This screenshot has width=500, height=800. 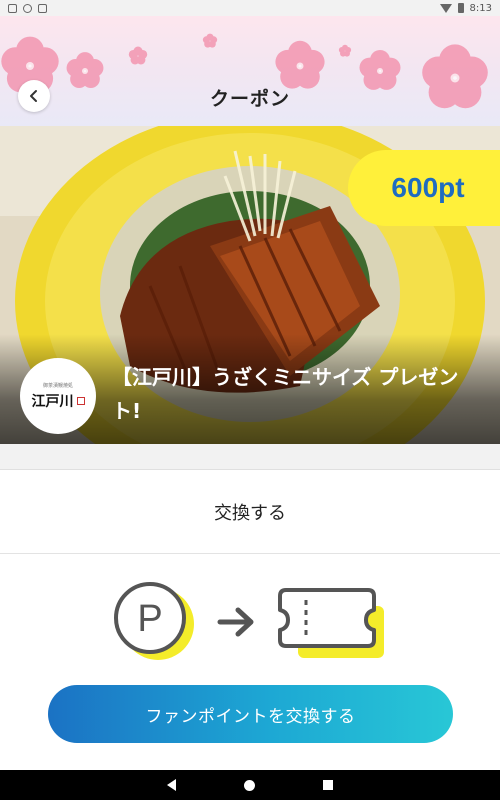 I want to click on status-left-icons, so click(x=27, y=8).